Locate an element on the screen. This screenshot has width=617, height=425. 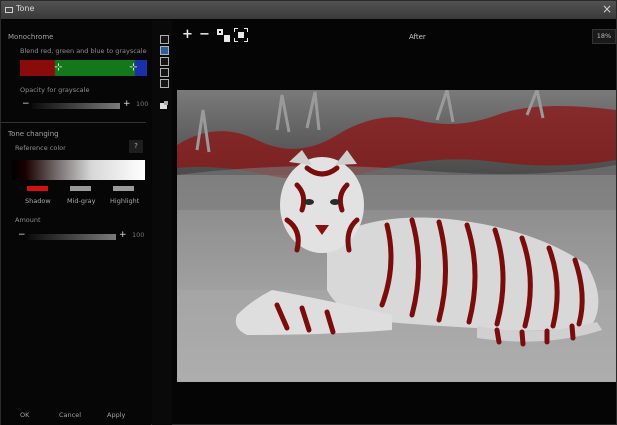
cancel-button: Cancel is located at coordinates (70, 415).